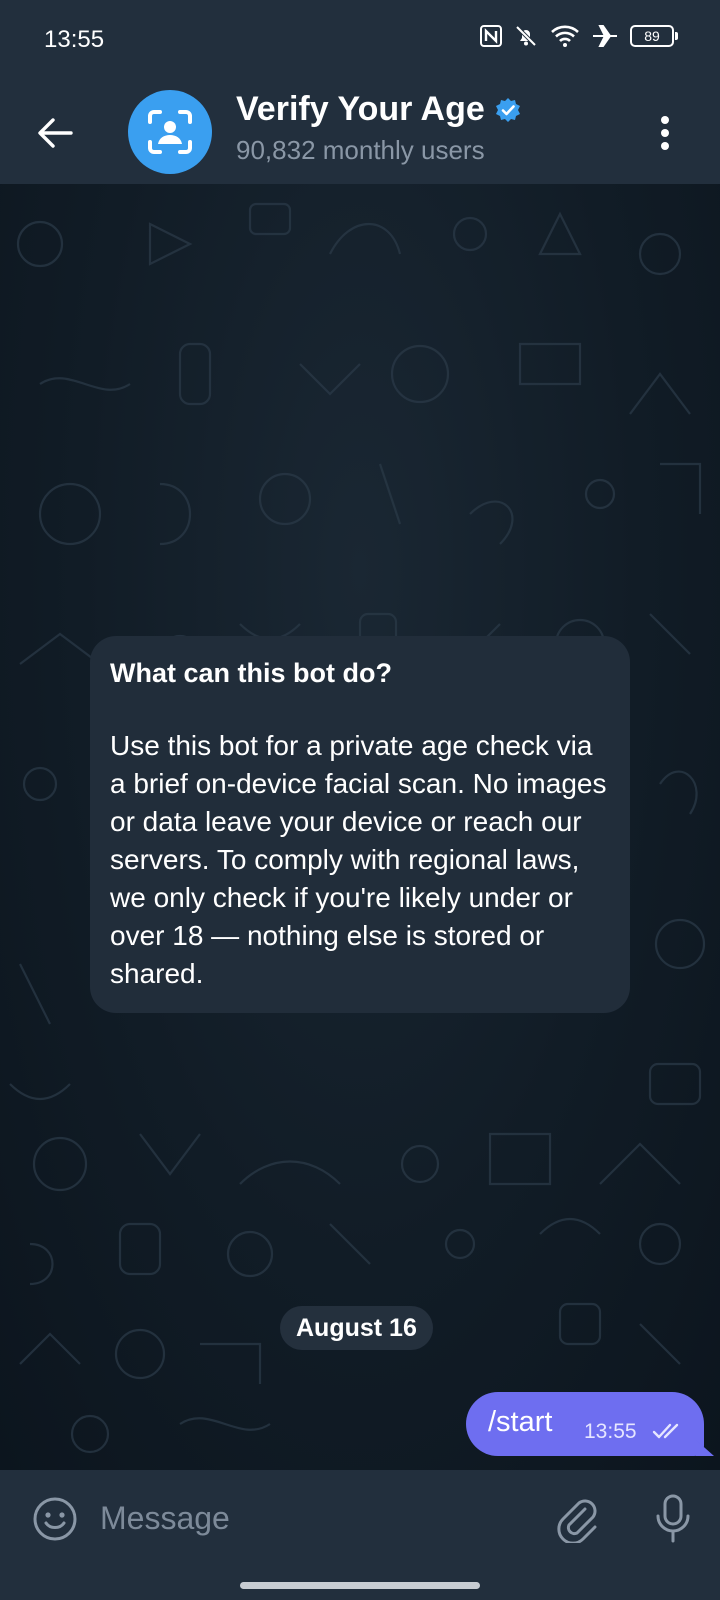 The image size is (720, 1600). I want to click on chat-subtitle: 90,832 monthly users, so click(360, 150).